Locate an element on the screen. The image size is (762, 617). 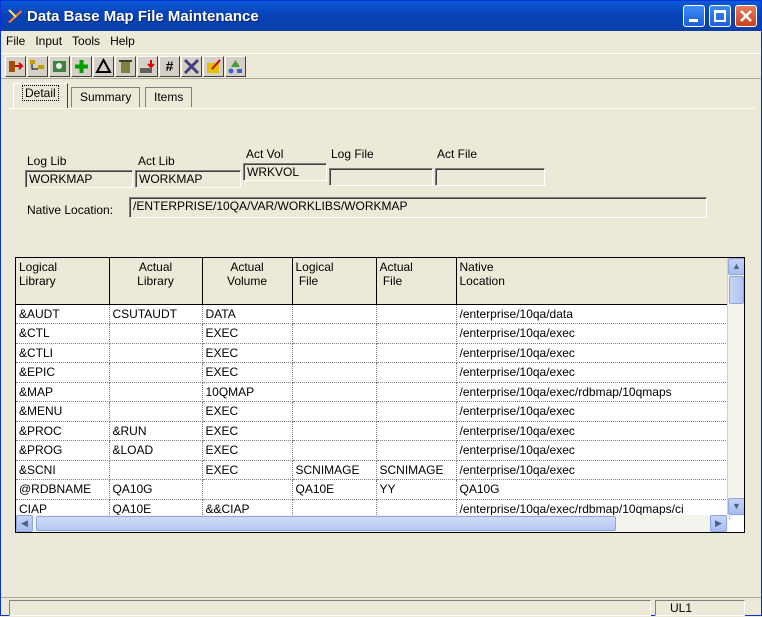
act-vol-field: WRKVOL is located at coordinates (285, 172).